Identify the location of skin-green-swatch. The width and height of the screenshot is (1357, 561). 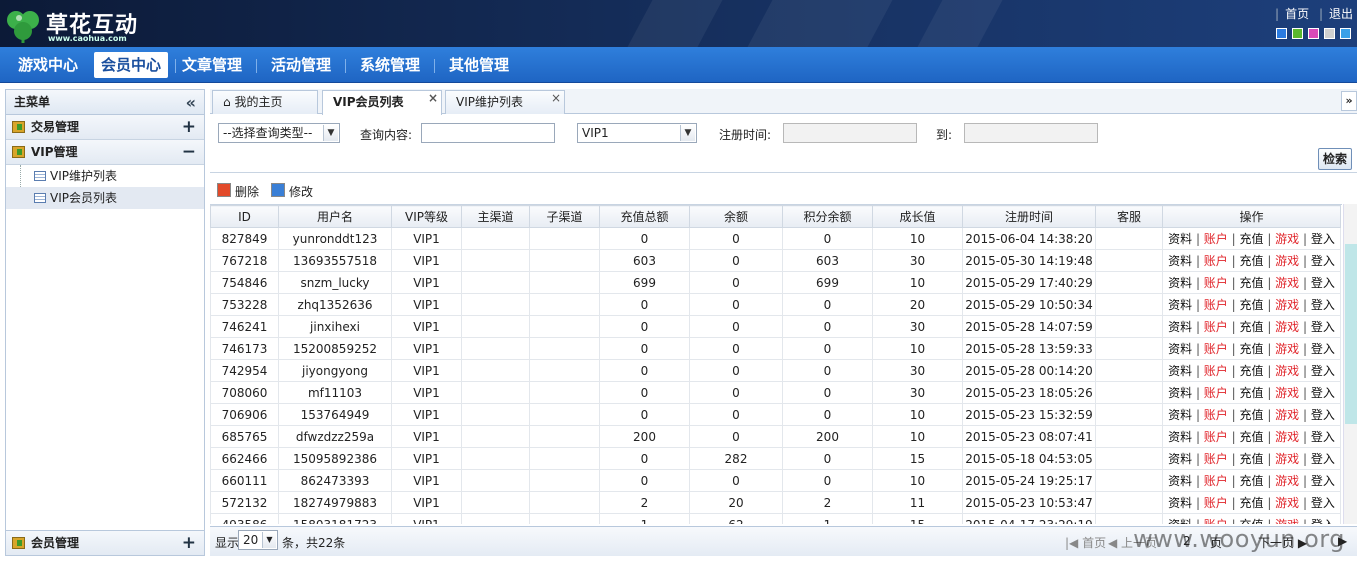
(1297, 33).